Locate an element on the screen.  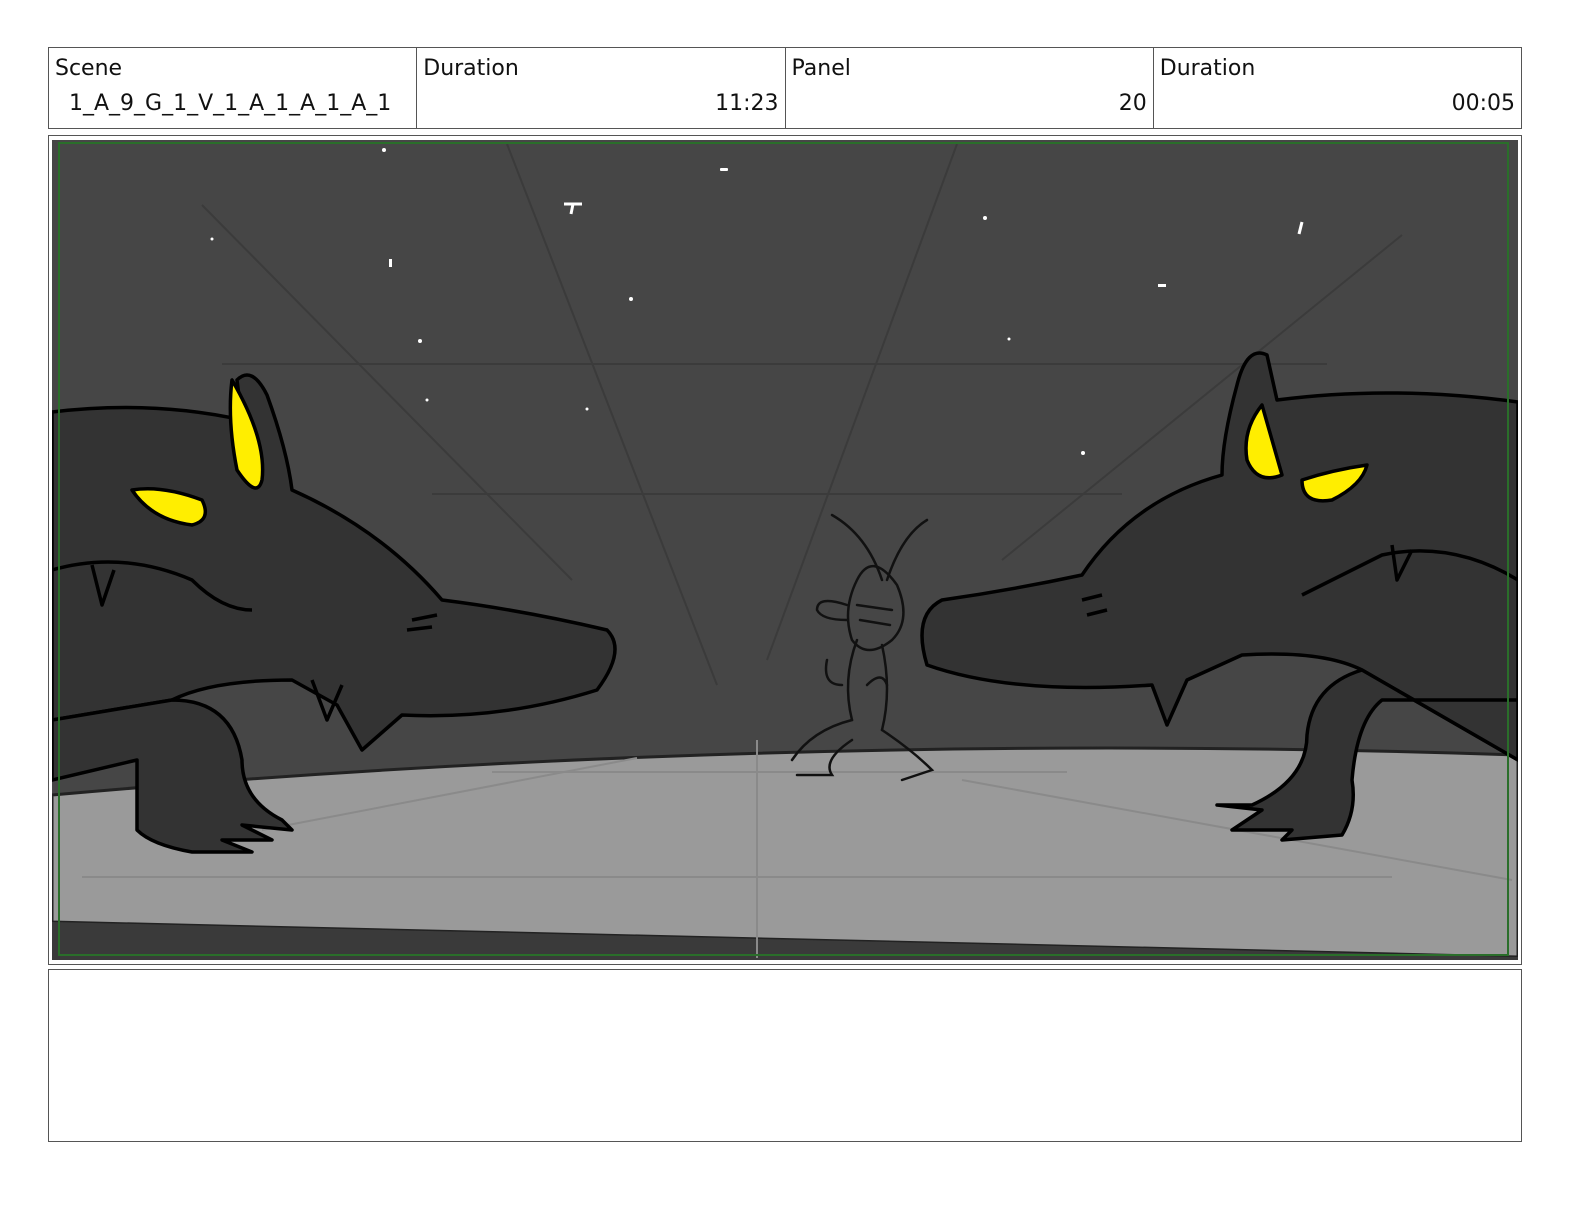
panel-label: Panel is located at coordinates (821, 68).